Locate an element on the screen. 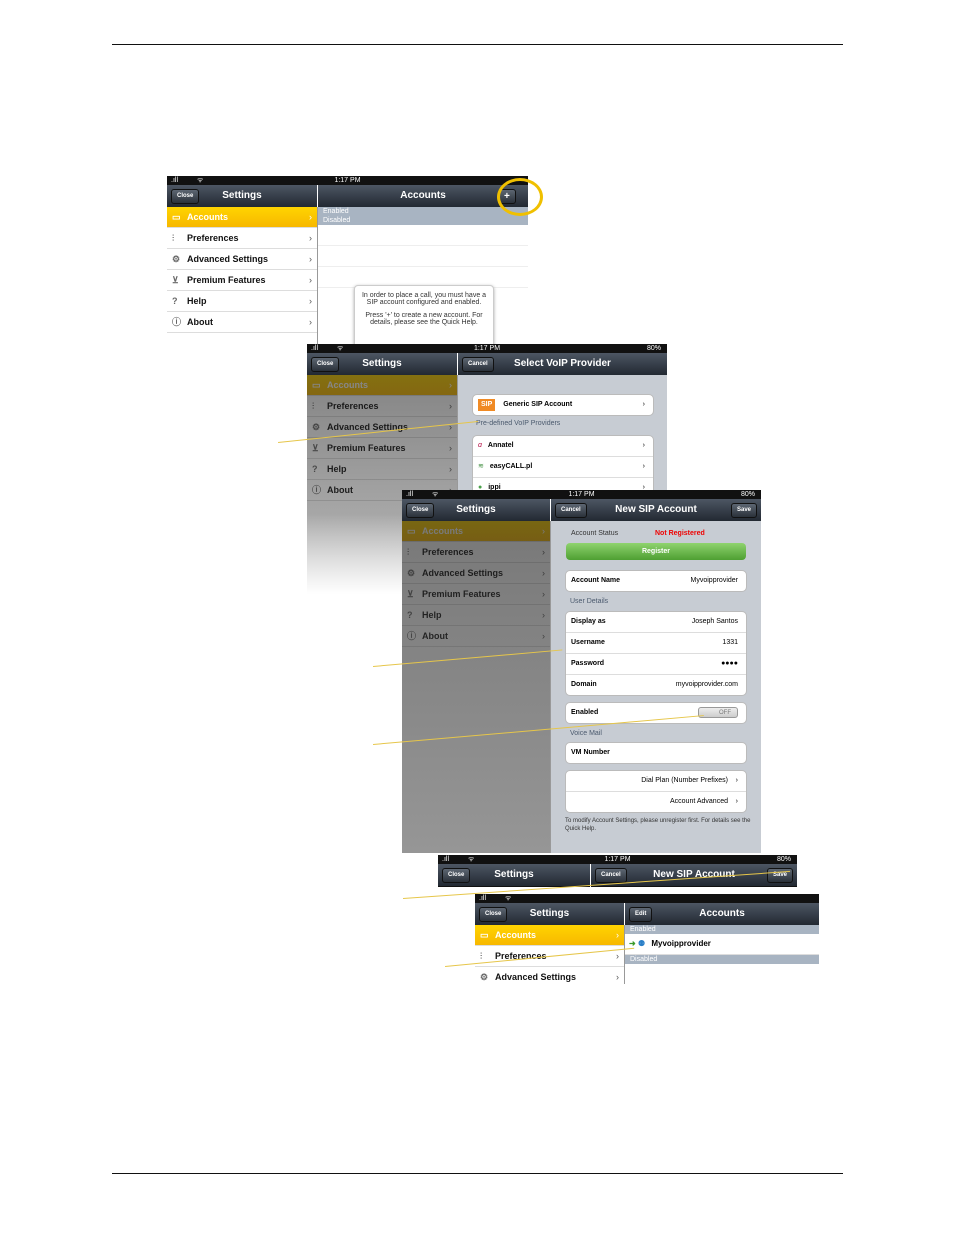  accounts-nav-bar: Edit Accounts is located at coordinates (722, 914).